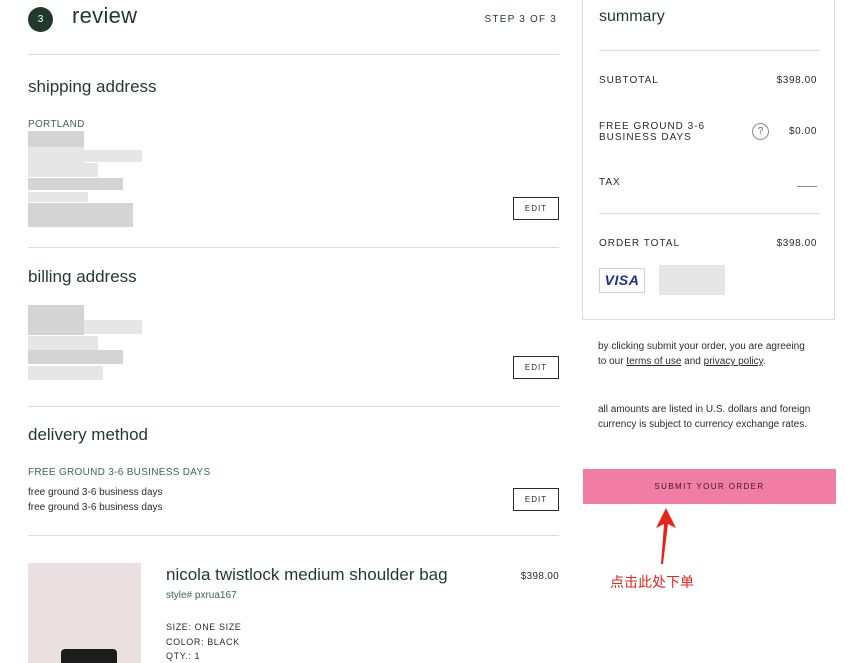  What do you see at coordinates (88, 434) in the screenshot?
I see `delivery-method-title: delivery method` at bounding box center [88, 434].